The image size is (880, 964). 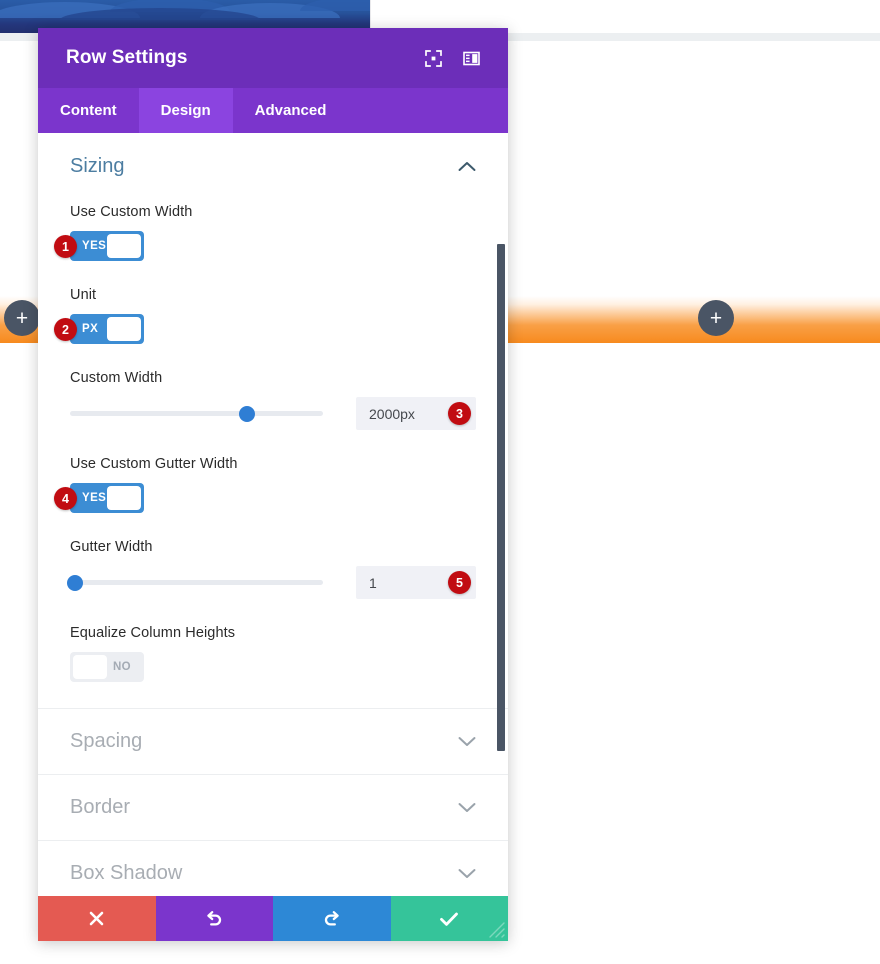 What do you see at coordinates (88, 110) in the screenshot?
I see `tab-content: Content` at bounding box center [88, 110].